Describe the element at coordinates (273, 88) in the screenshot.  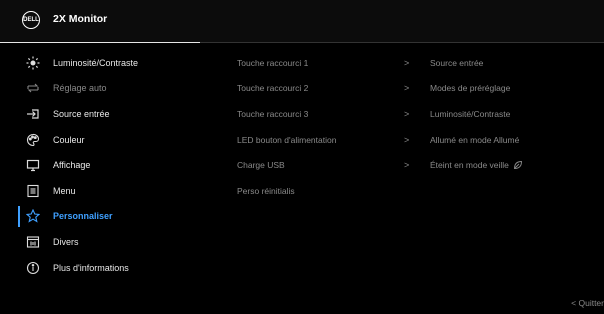
I see `submenu-item-label: Touche raccourci 2` at that location.